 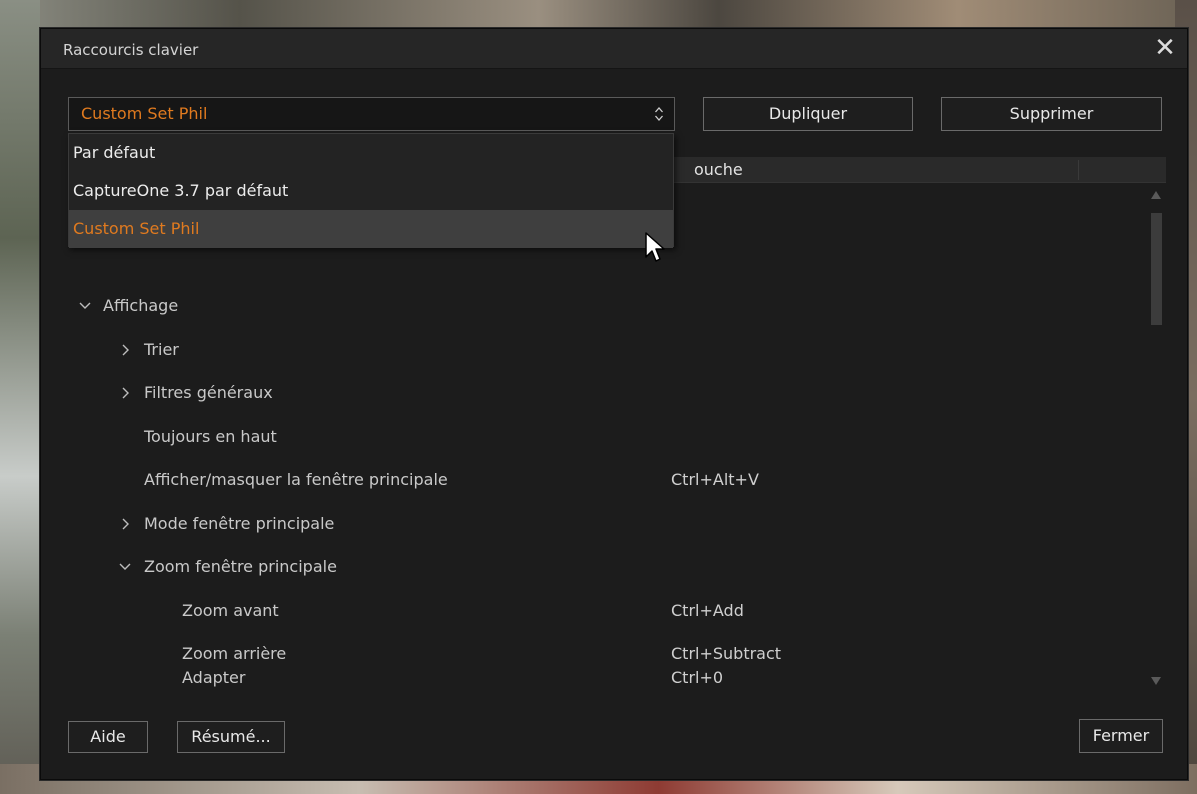 What do you see at coordinates (1078, 170) in the screenshot?
I see `column-separator` at bounding box center [1078, 170].